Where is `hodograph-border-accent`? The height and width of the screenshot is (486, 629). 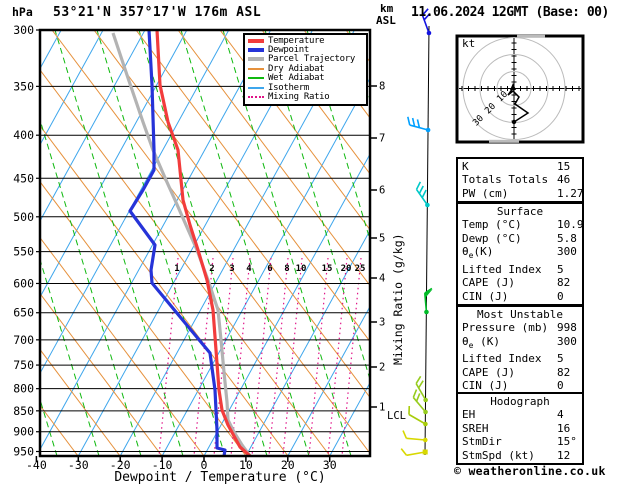 hodograph-border-accent is located at coordinates (504, 141).